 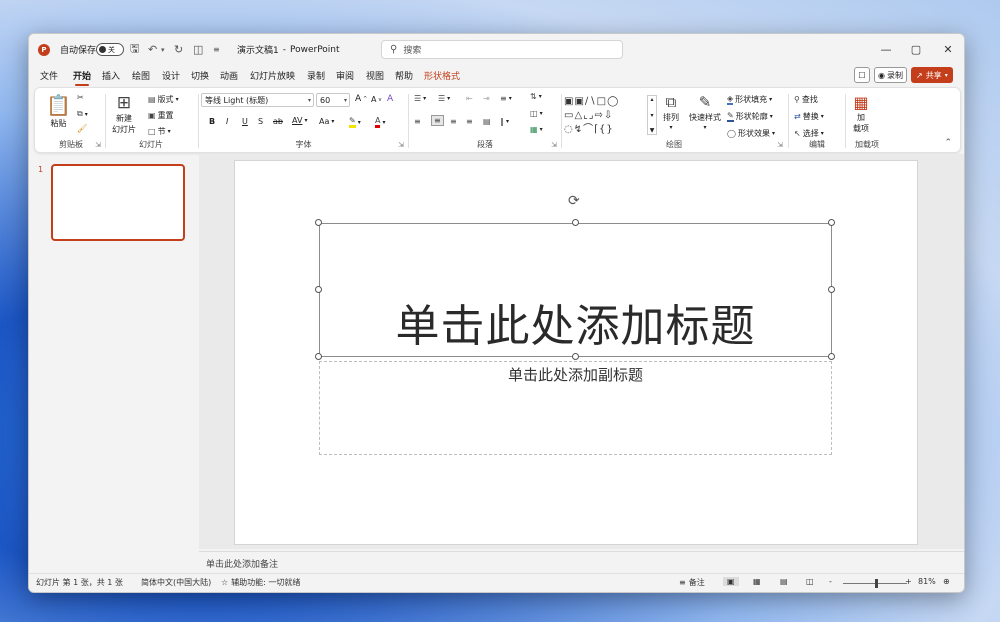 What do you see at coordinates (536, 113) in the screenshot?
I see `align-text-button: ◫ ▾` at bounding box center [536, 113].